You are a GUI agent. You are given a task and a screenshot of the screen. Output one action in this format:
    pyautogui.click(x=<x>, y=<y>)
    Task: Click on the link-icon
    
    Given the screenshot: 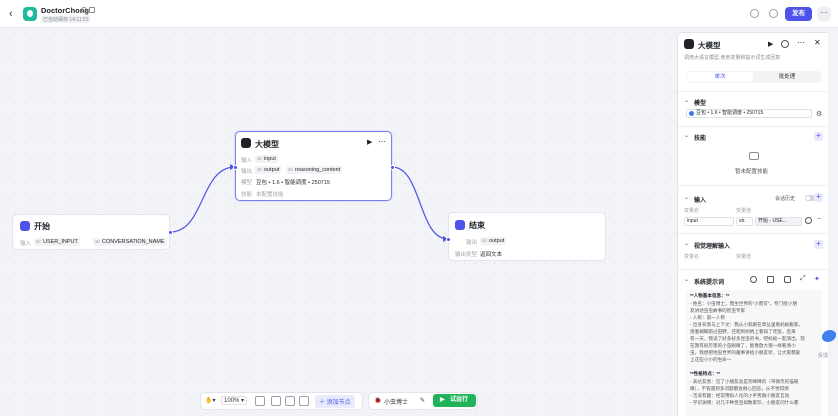 What is the action you would take?
    pyautogui.click(x=754, y=13)
    